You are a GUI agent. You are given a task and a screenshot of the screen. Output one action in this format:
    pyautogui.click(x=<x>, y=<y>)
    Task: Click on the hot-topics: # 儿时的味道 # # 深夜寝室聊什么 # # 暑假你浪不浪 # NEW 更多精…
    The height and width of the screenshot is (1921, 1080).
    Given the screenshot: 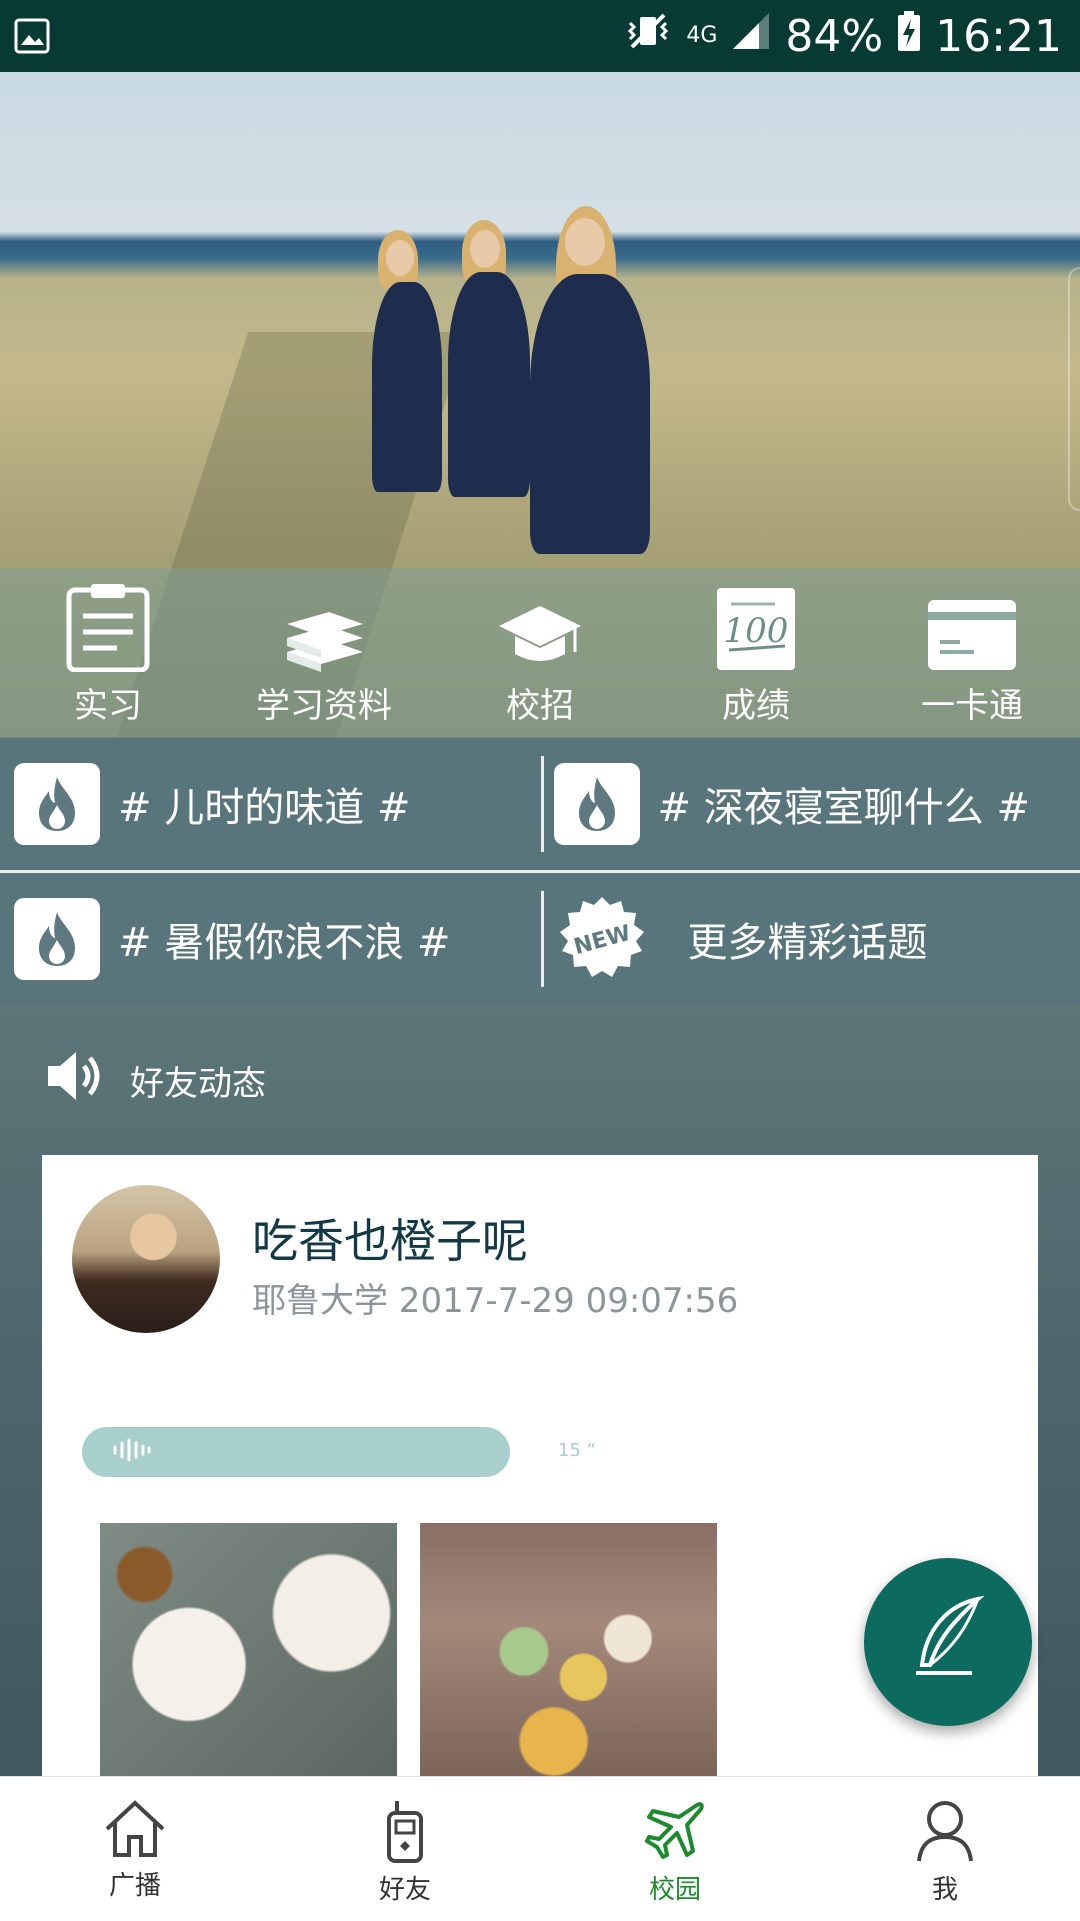 What is the action you would take?
    pyautogui.click(x=540, y=871)
    